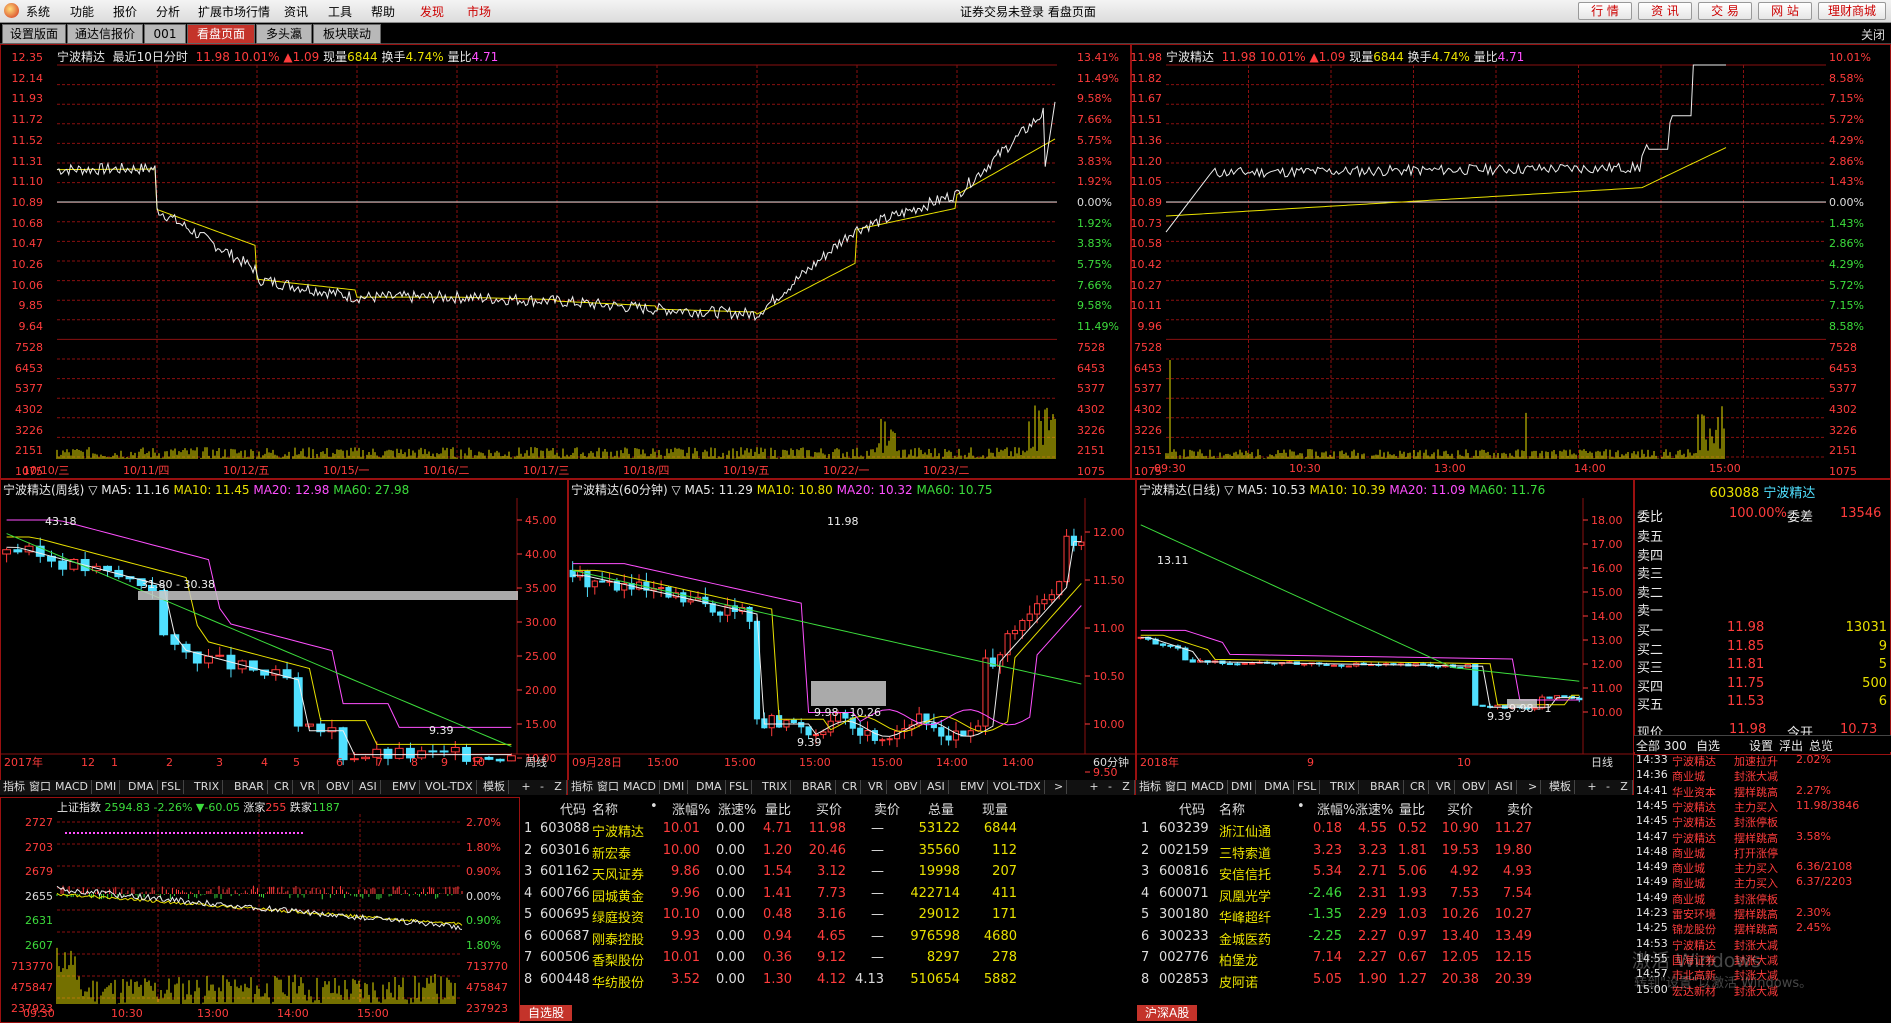  I want to click on menu-system: 系统, so click(38, 11).